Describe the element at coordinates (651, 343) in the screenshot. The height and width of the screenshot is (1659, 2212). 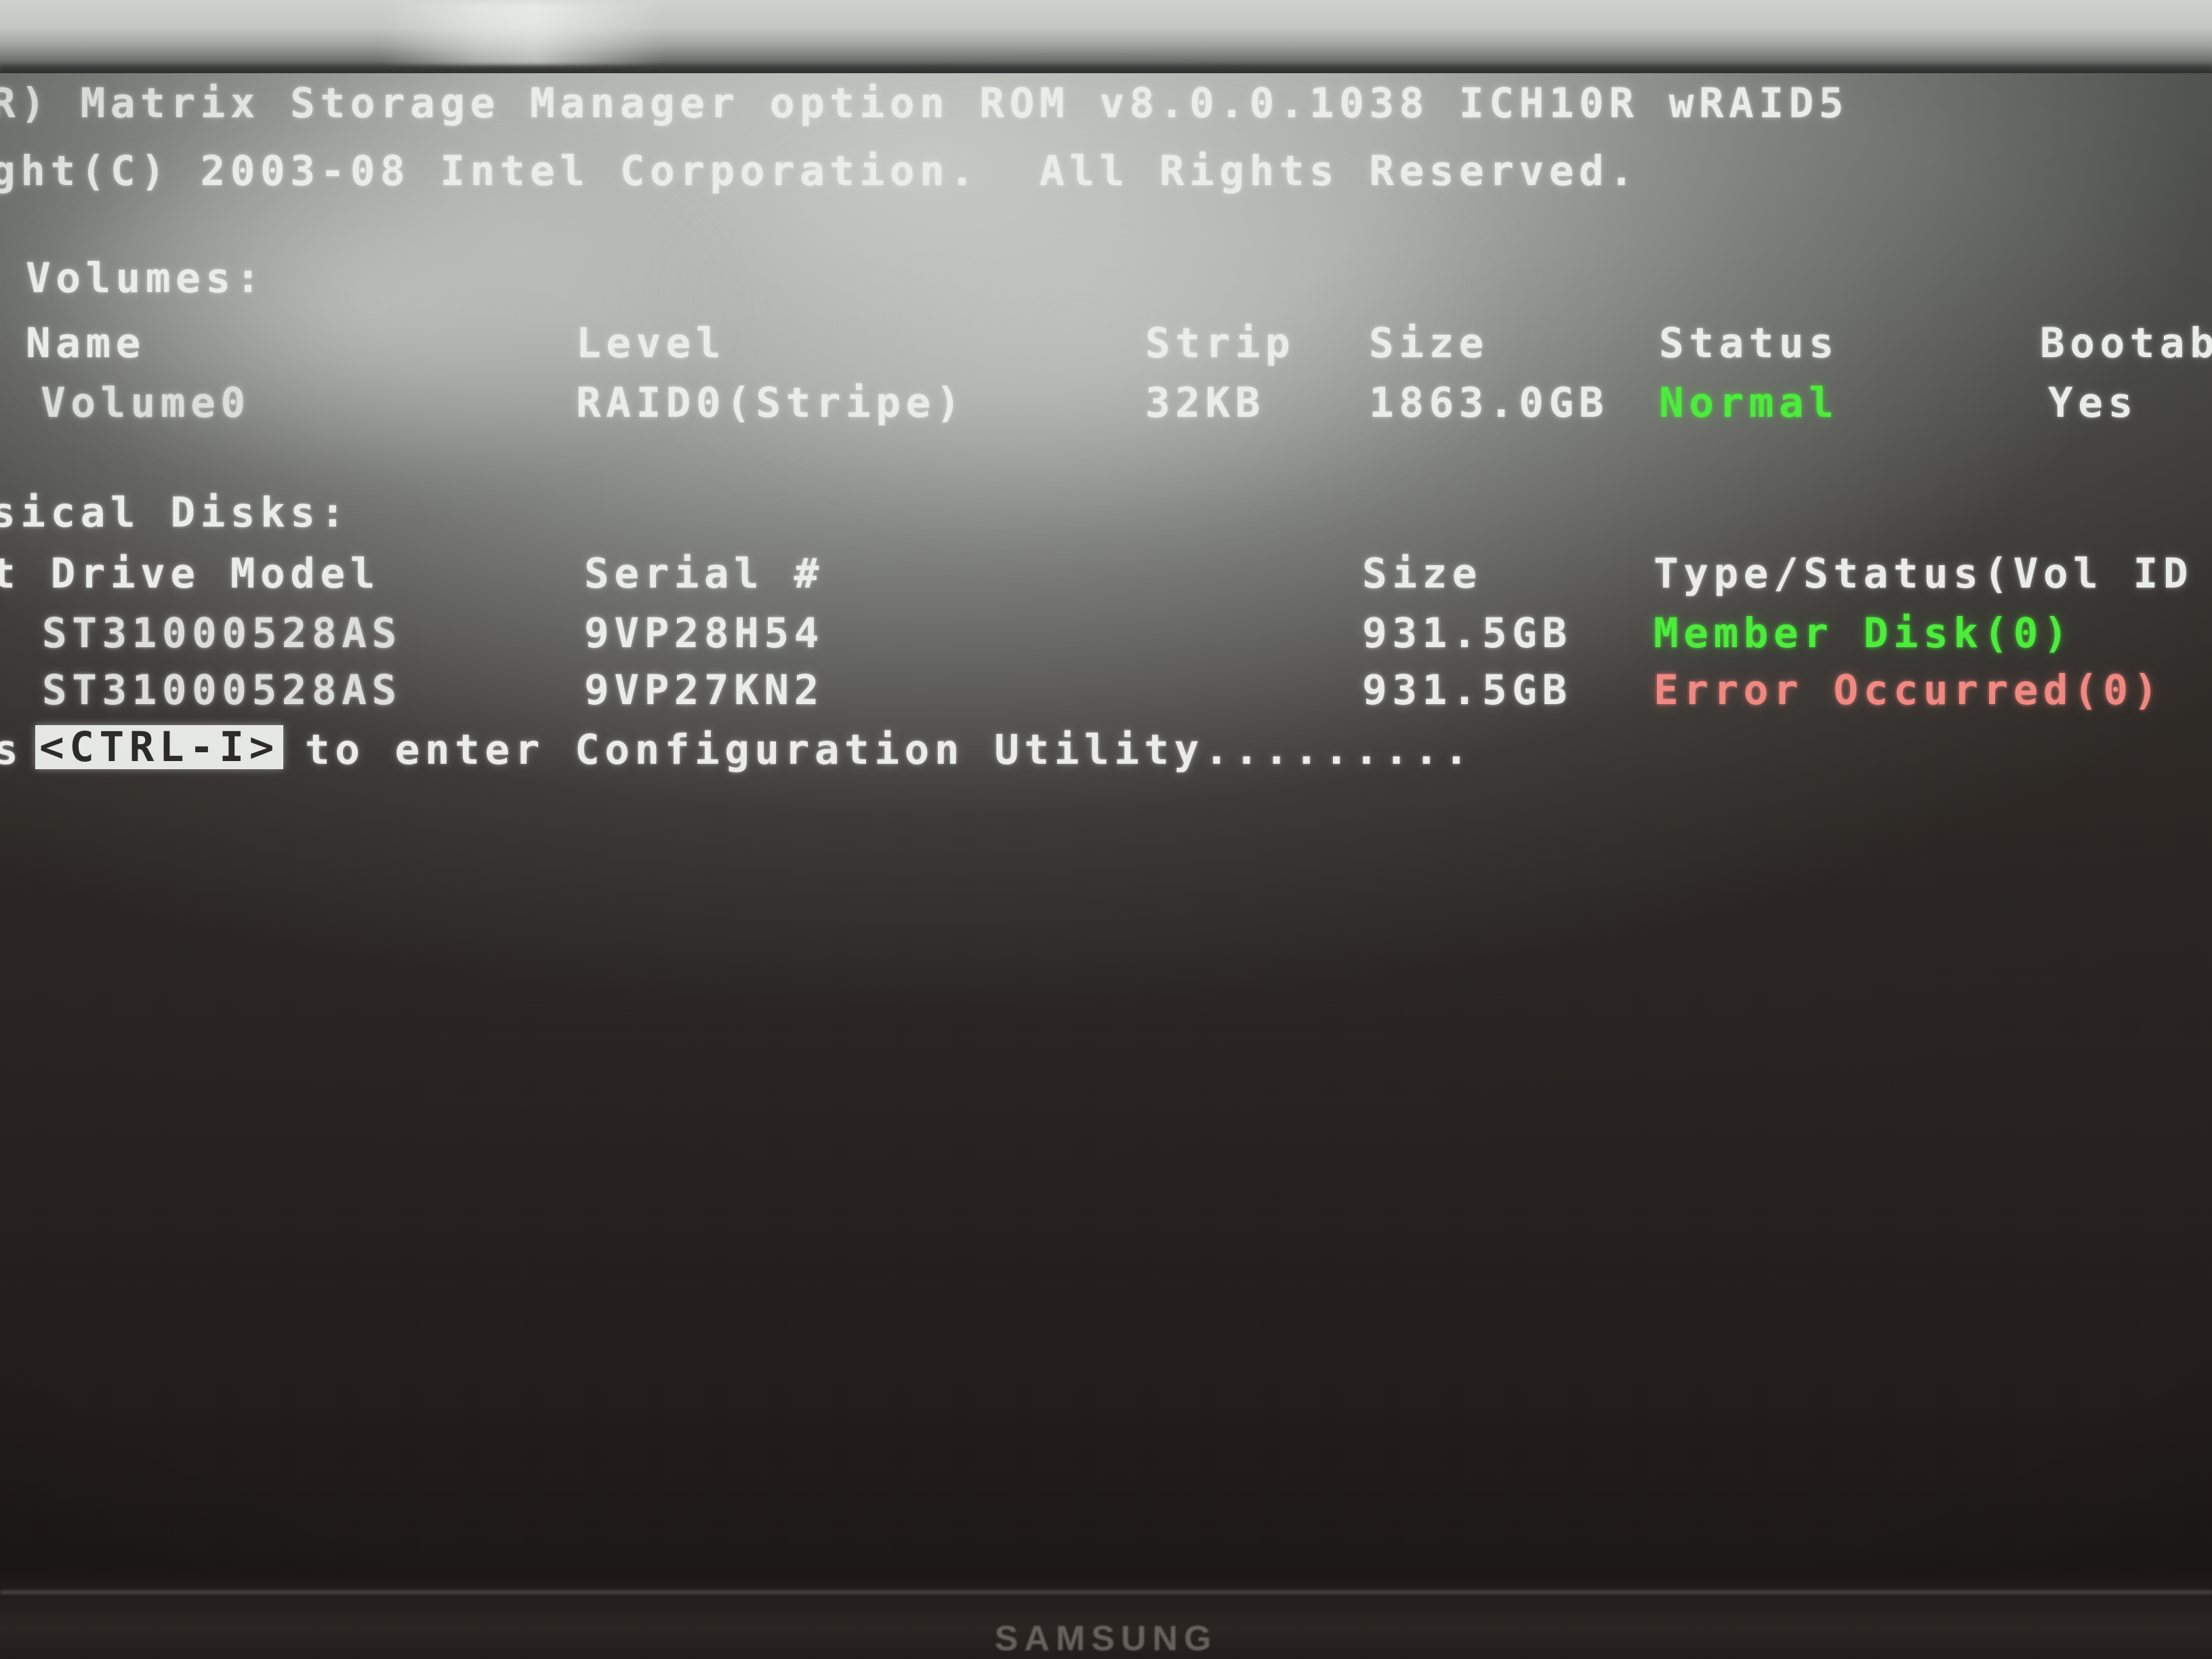
I see `volumes-col-level: Level` at that location.